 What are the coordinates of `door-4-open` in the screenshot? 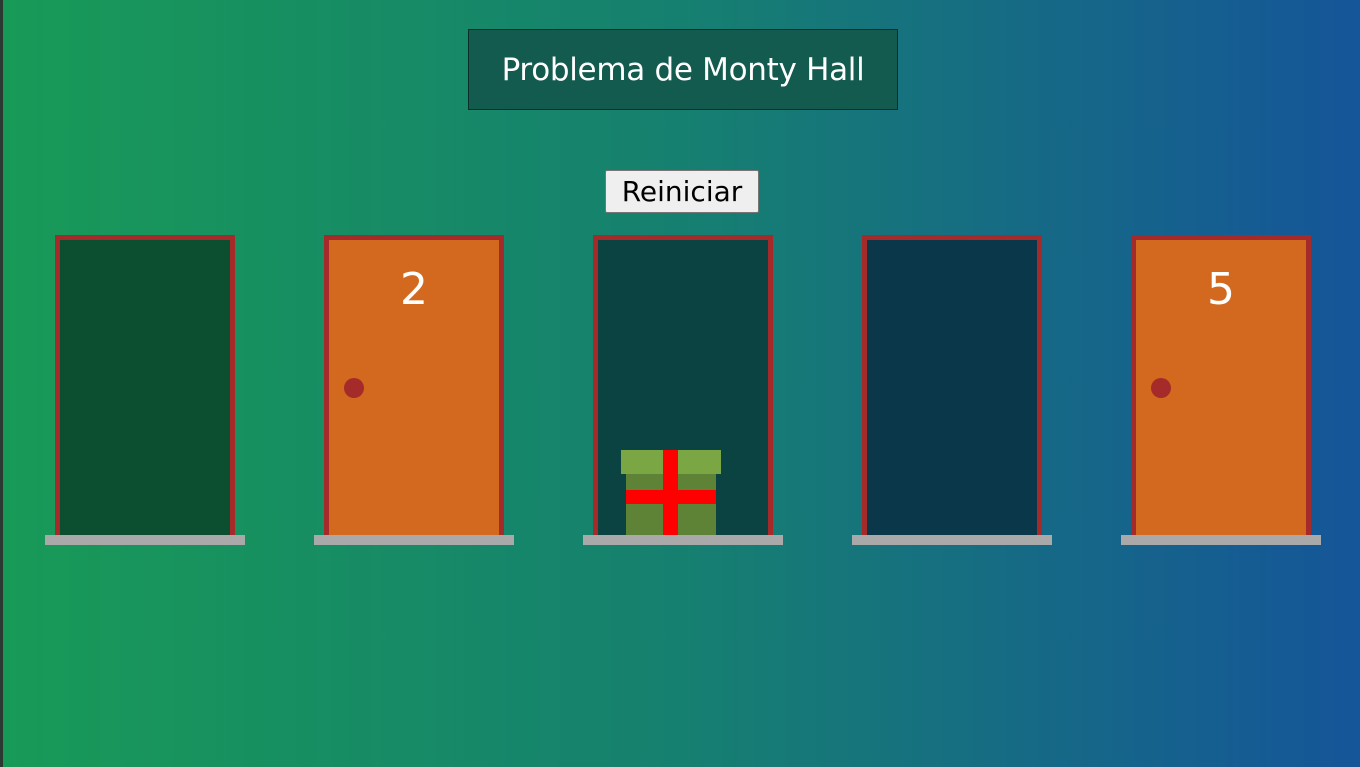 It's located at (952, 385).